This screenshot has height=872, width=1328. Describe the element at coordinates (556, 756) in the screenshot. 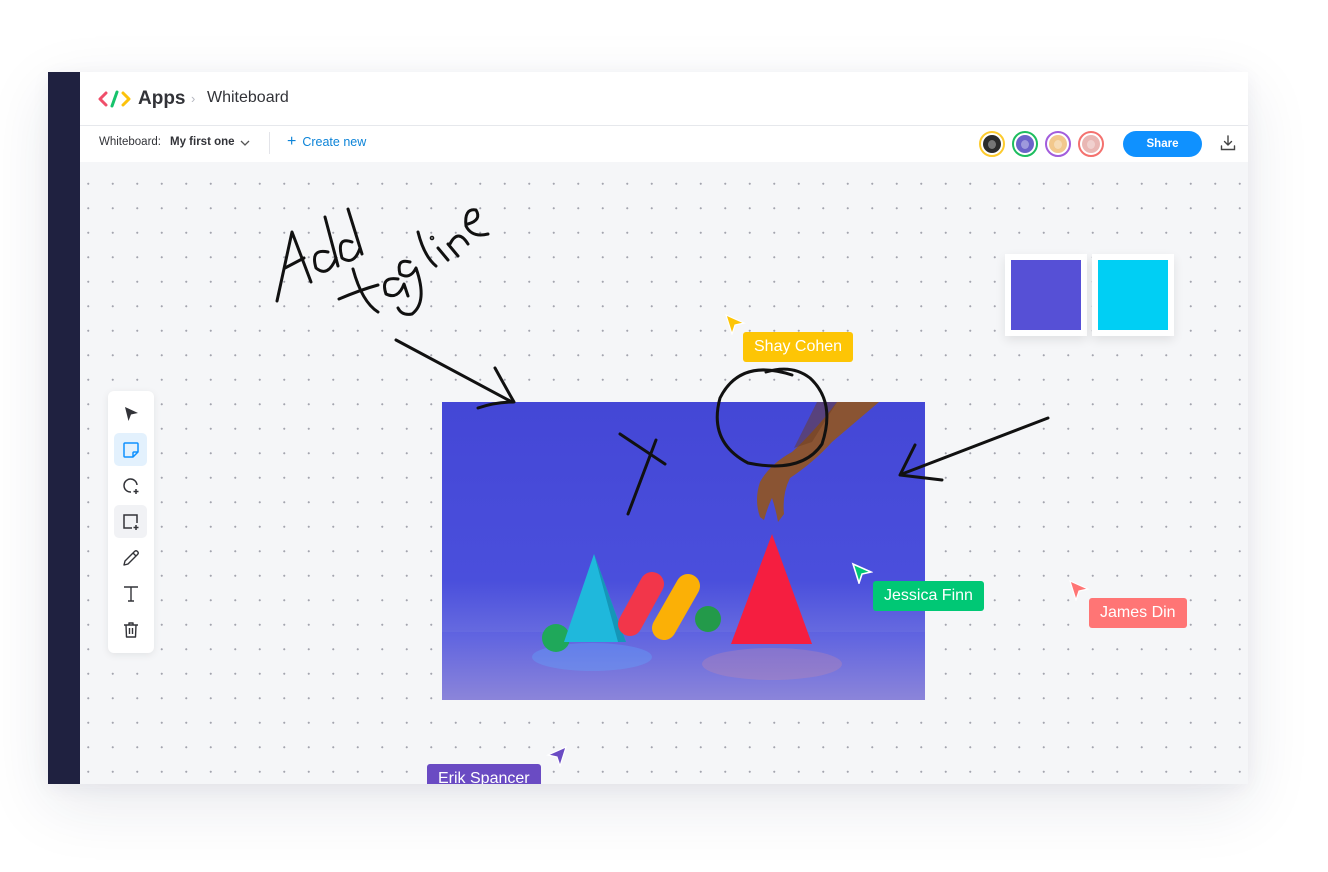

I see `cursor-arrow-erik` at that location.